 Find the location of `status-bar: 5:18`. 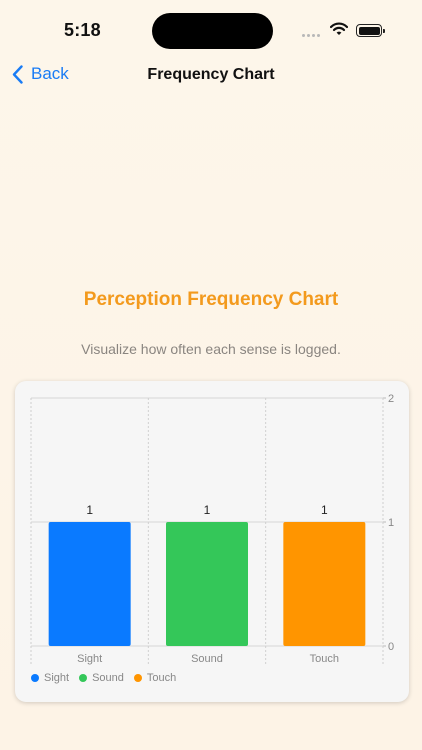

status-bar: 5:18 is located at coordinates (211, 30).